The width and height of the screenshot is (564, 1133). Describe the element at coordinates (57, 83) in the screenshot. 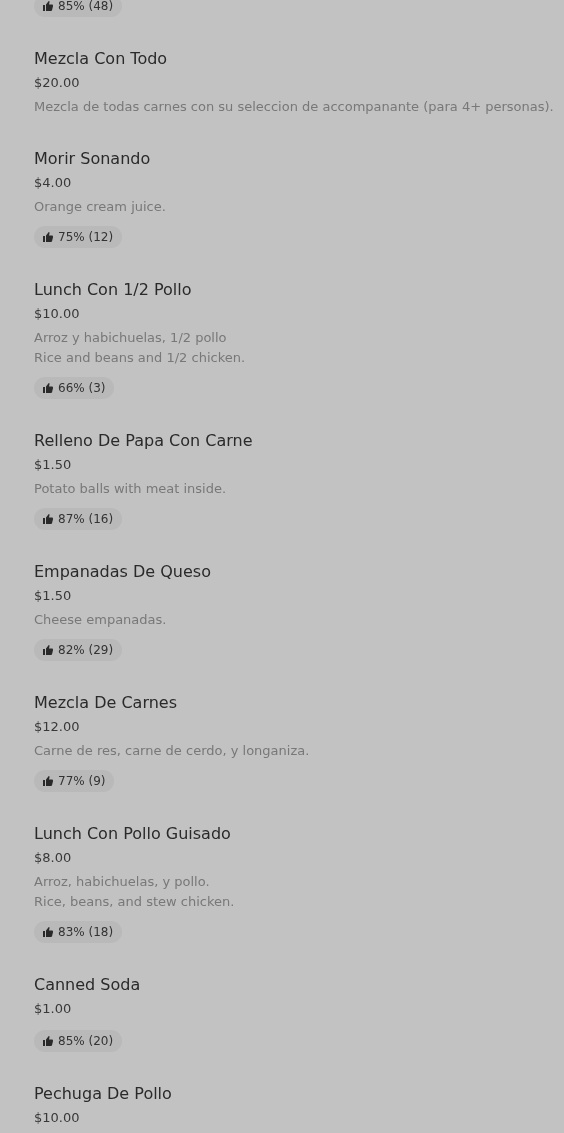

I see `item-price: $20.00` at that location.